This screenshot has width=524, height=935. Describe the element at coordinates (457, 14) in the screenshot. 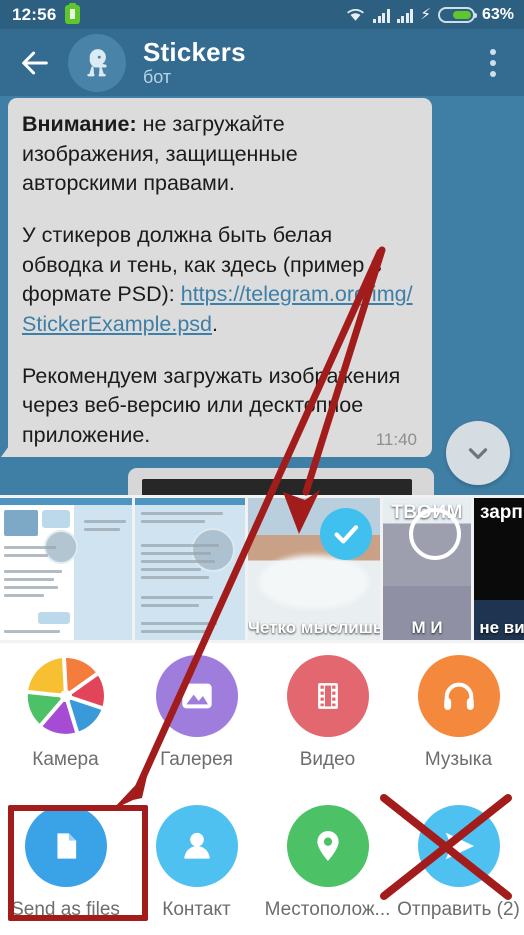

I see `battery-icon` at that location.